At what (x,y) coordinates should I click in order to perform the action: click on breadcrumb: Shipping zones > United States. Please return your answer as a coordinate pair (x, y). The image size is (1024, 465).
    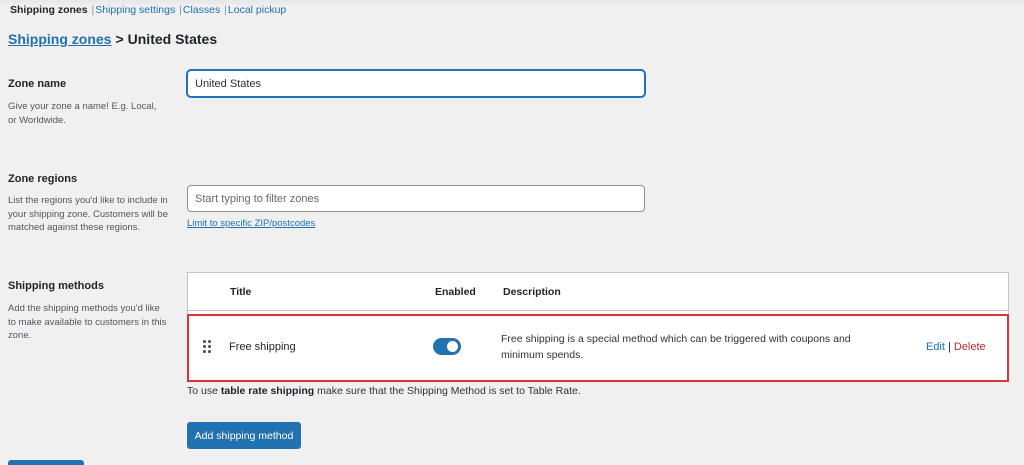
    Looking at the image, I should click on (112, 39).